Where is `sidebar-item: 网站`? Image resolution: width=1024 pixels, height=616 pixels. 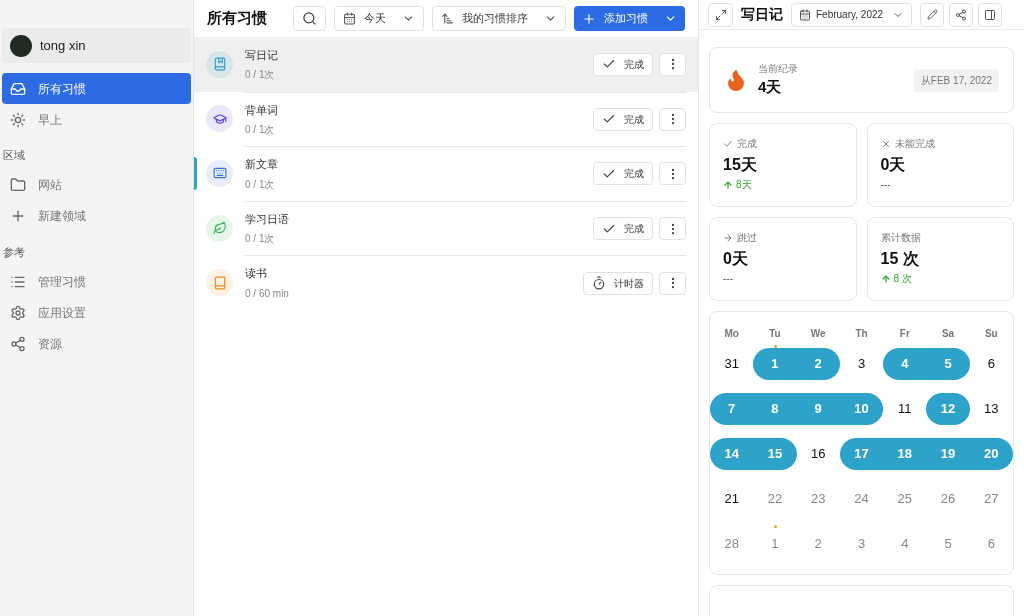
sidebar-item: 网站 is located at coordinates (96, 185).